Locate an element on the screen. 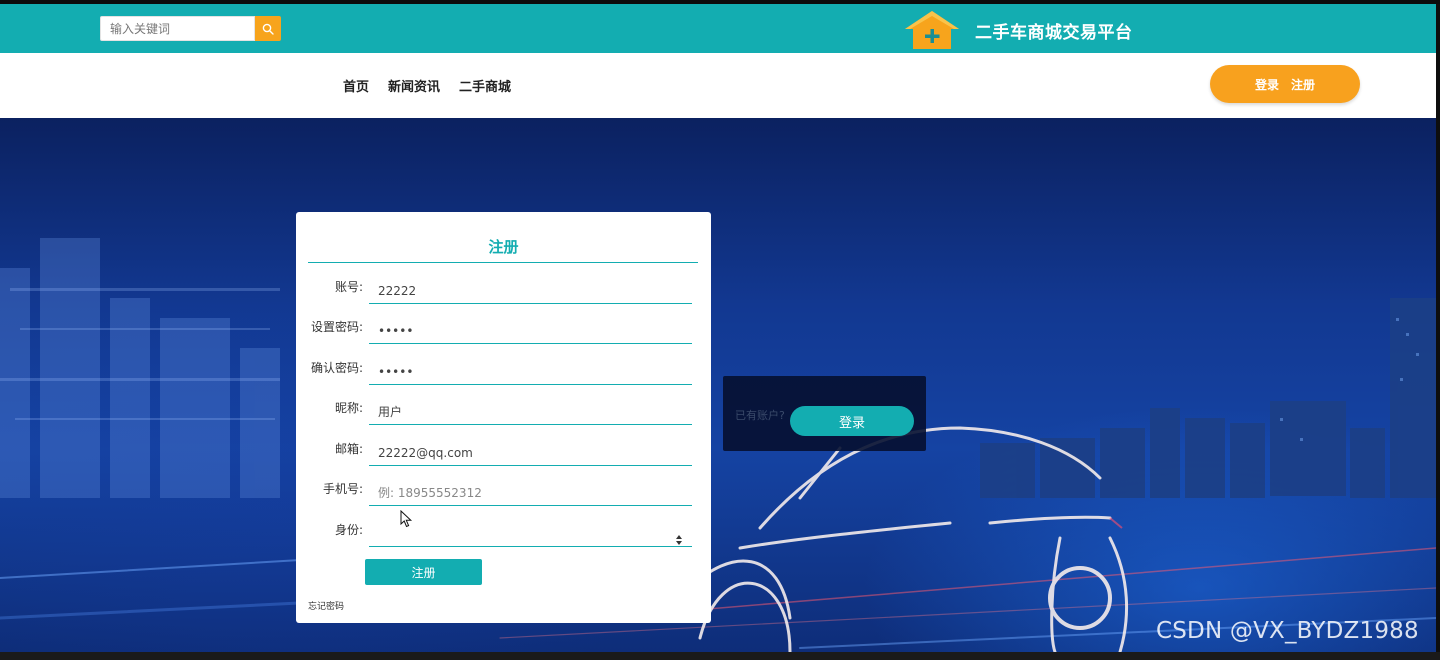  nav-link-news: 新闻资讯 is located at coordinates (414, 85).